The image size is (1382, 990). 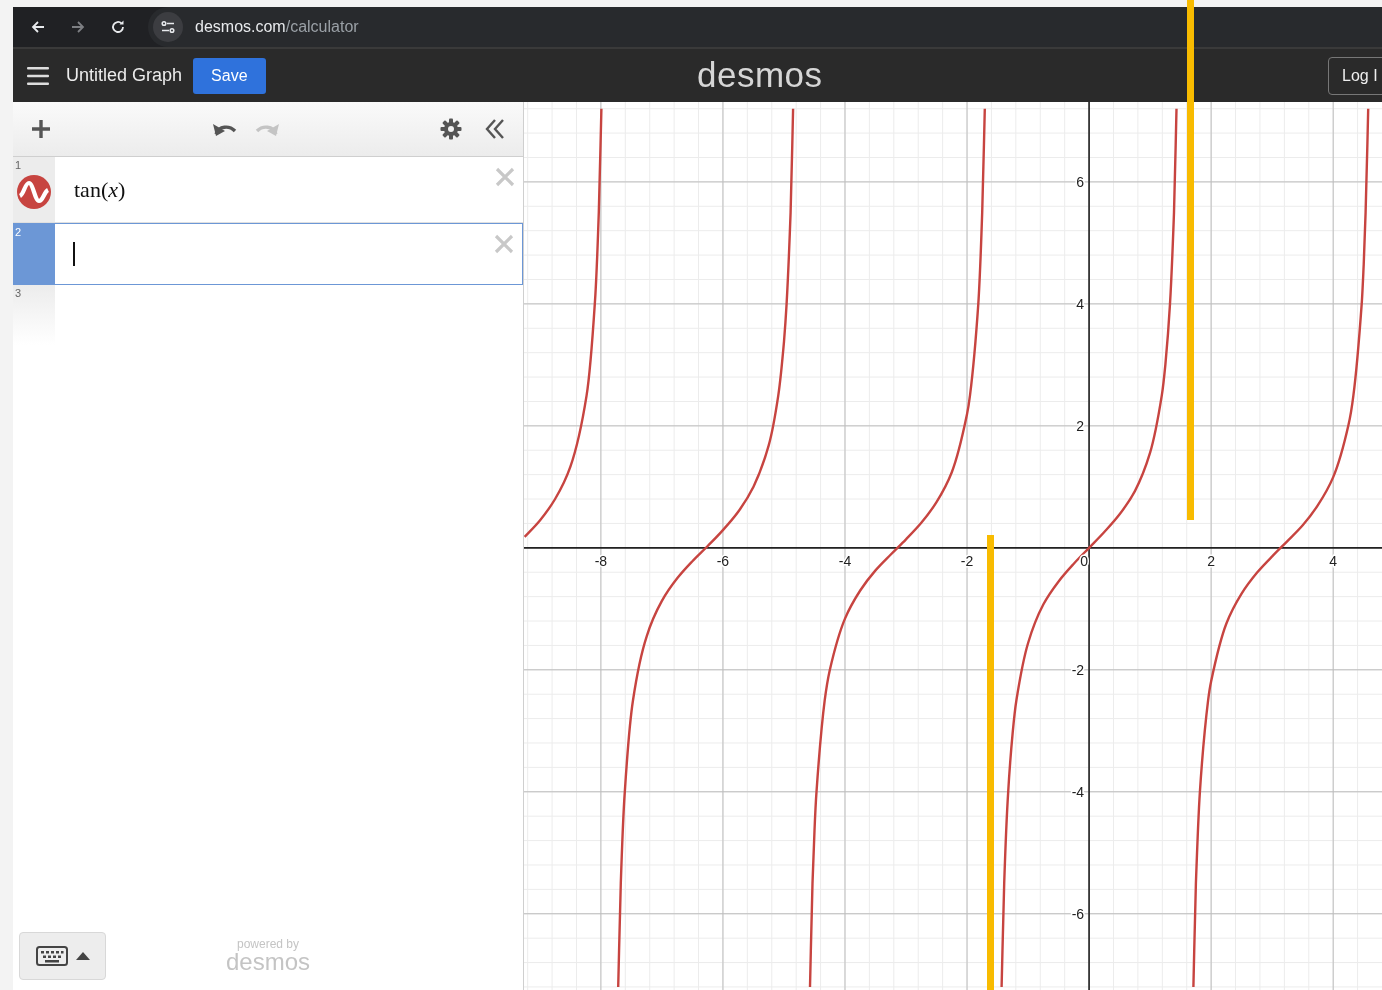 I want to click on collapse-panel-icon, so click(x=495, y=129).